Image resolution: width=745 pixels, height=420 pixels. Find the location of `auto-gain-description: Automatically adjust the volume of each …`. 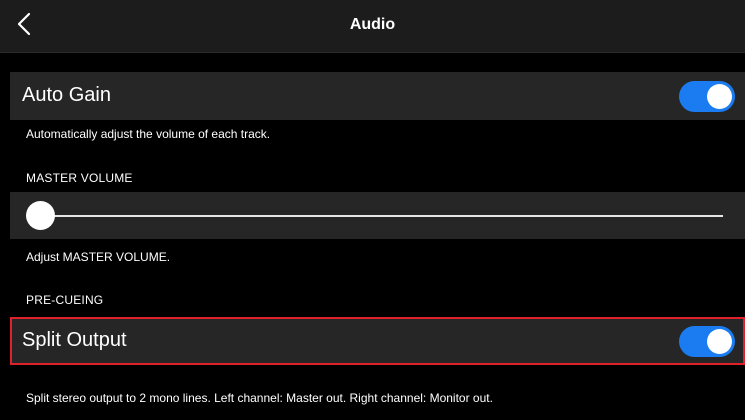

auto-gain-description: Automatically adjust the volume of each … is located at coordinates (148, 134).